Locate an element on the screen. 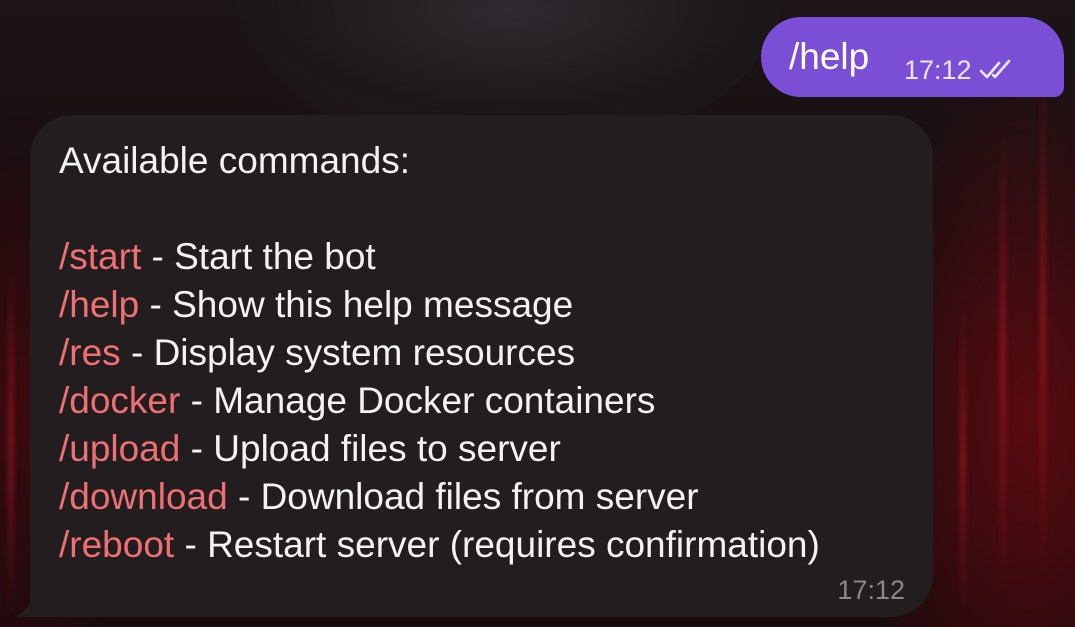  command-link: /reboot is located at coordinates (116, 544).